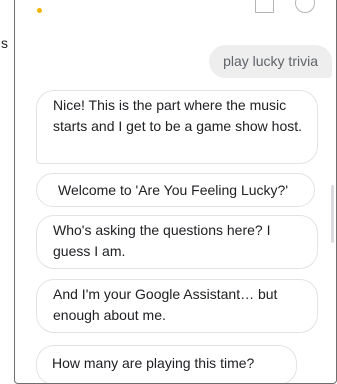 This screenshot has width=337, height=384. Describe the element at coordinates (332, 214) in the screenshot. I see `scrollbar` at that location.